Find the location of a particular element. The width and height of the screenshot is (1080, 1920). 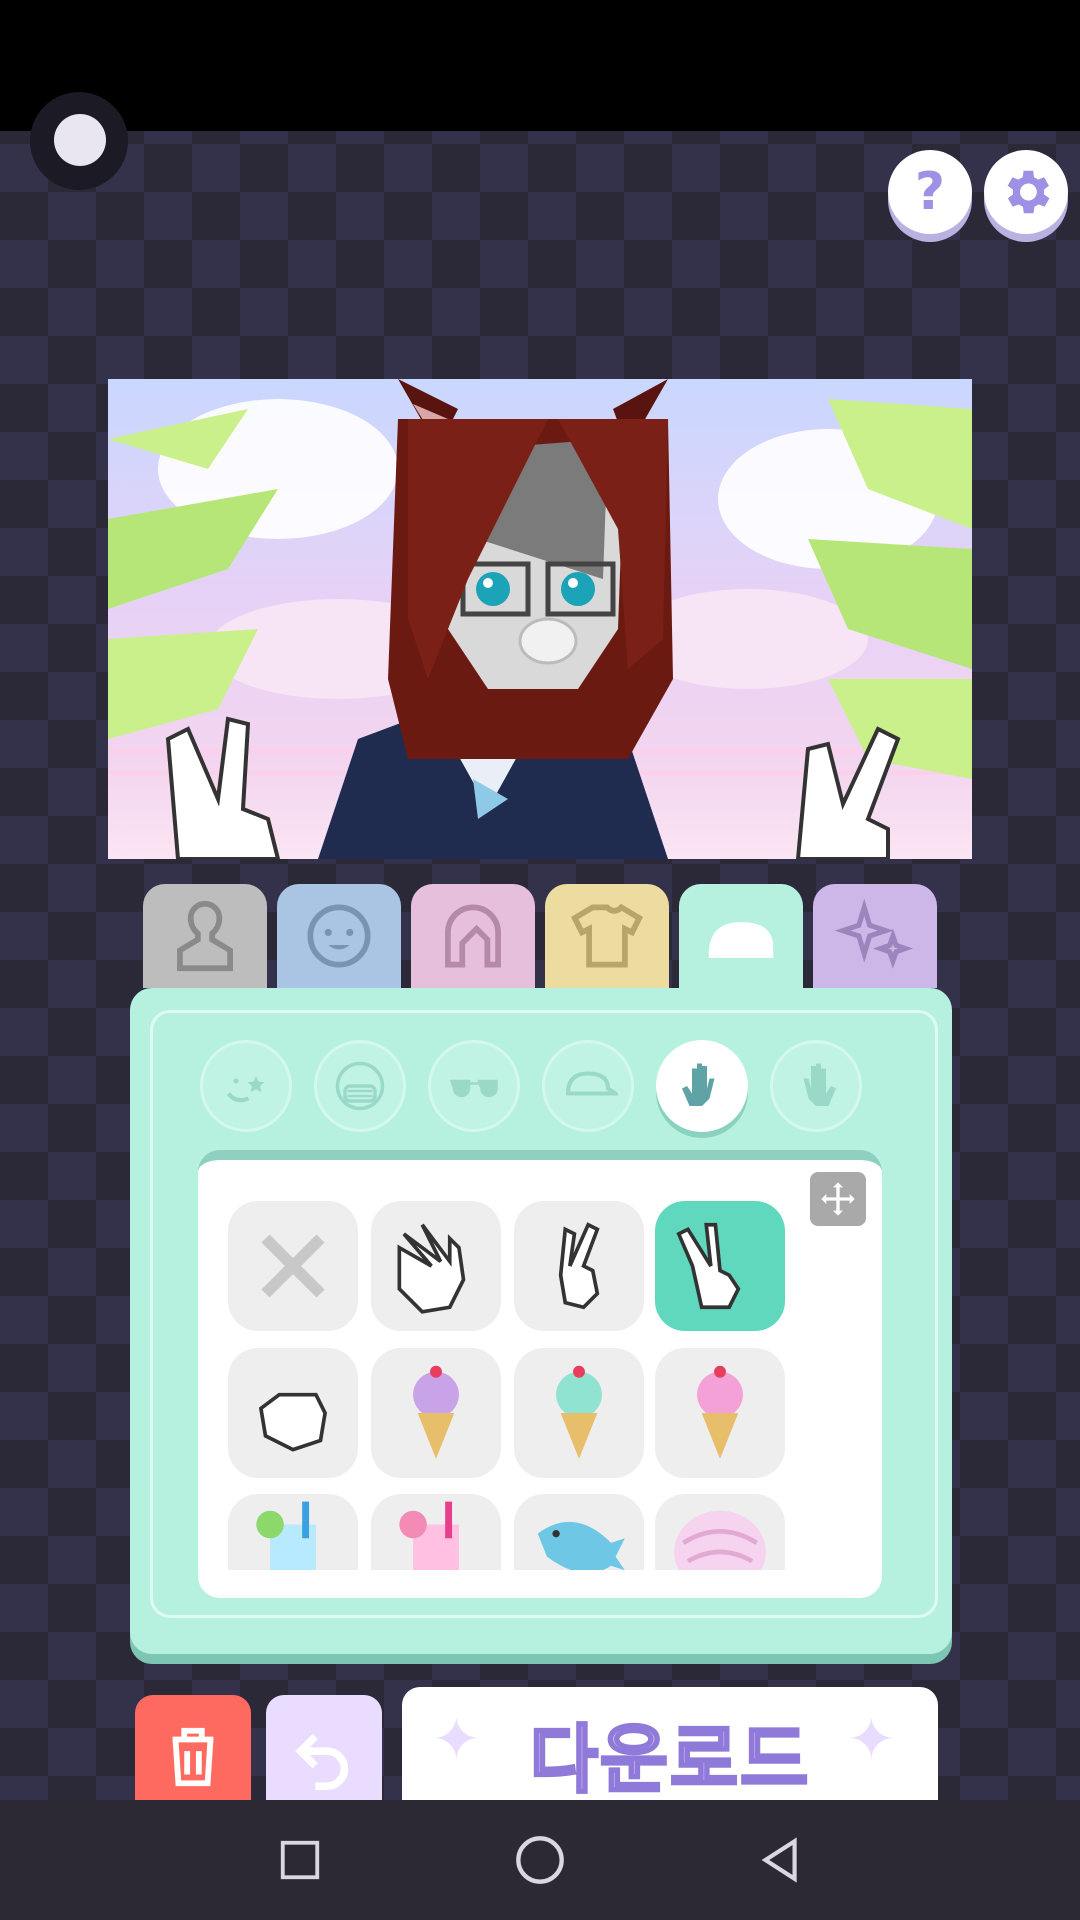

open-hand-icon is located at coordinates (431, 1268).